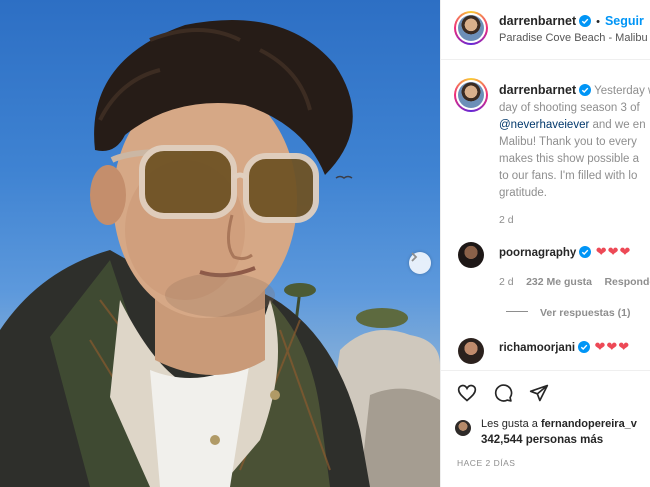 This screenshot has width=650, height=487. I want to click on reply-button: Responder, so click(627, 282).